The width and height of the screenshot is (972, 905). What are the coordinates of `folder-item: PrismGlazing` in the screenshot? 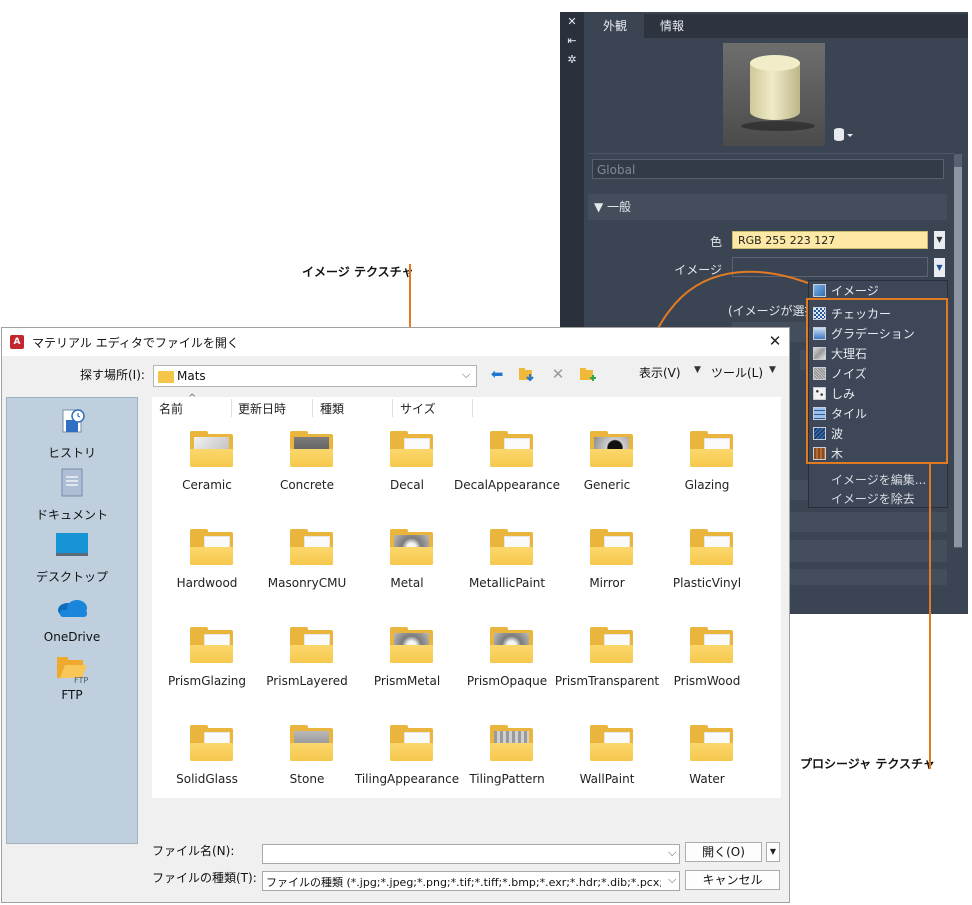 It's located at (207, 673).